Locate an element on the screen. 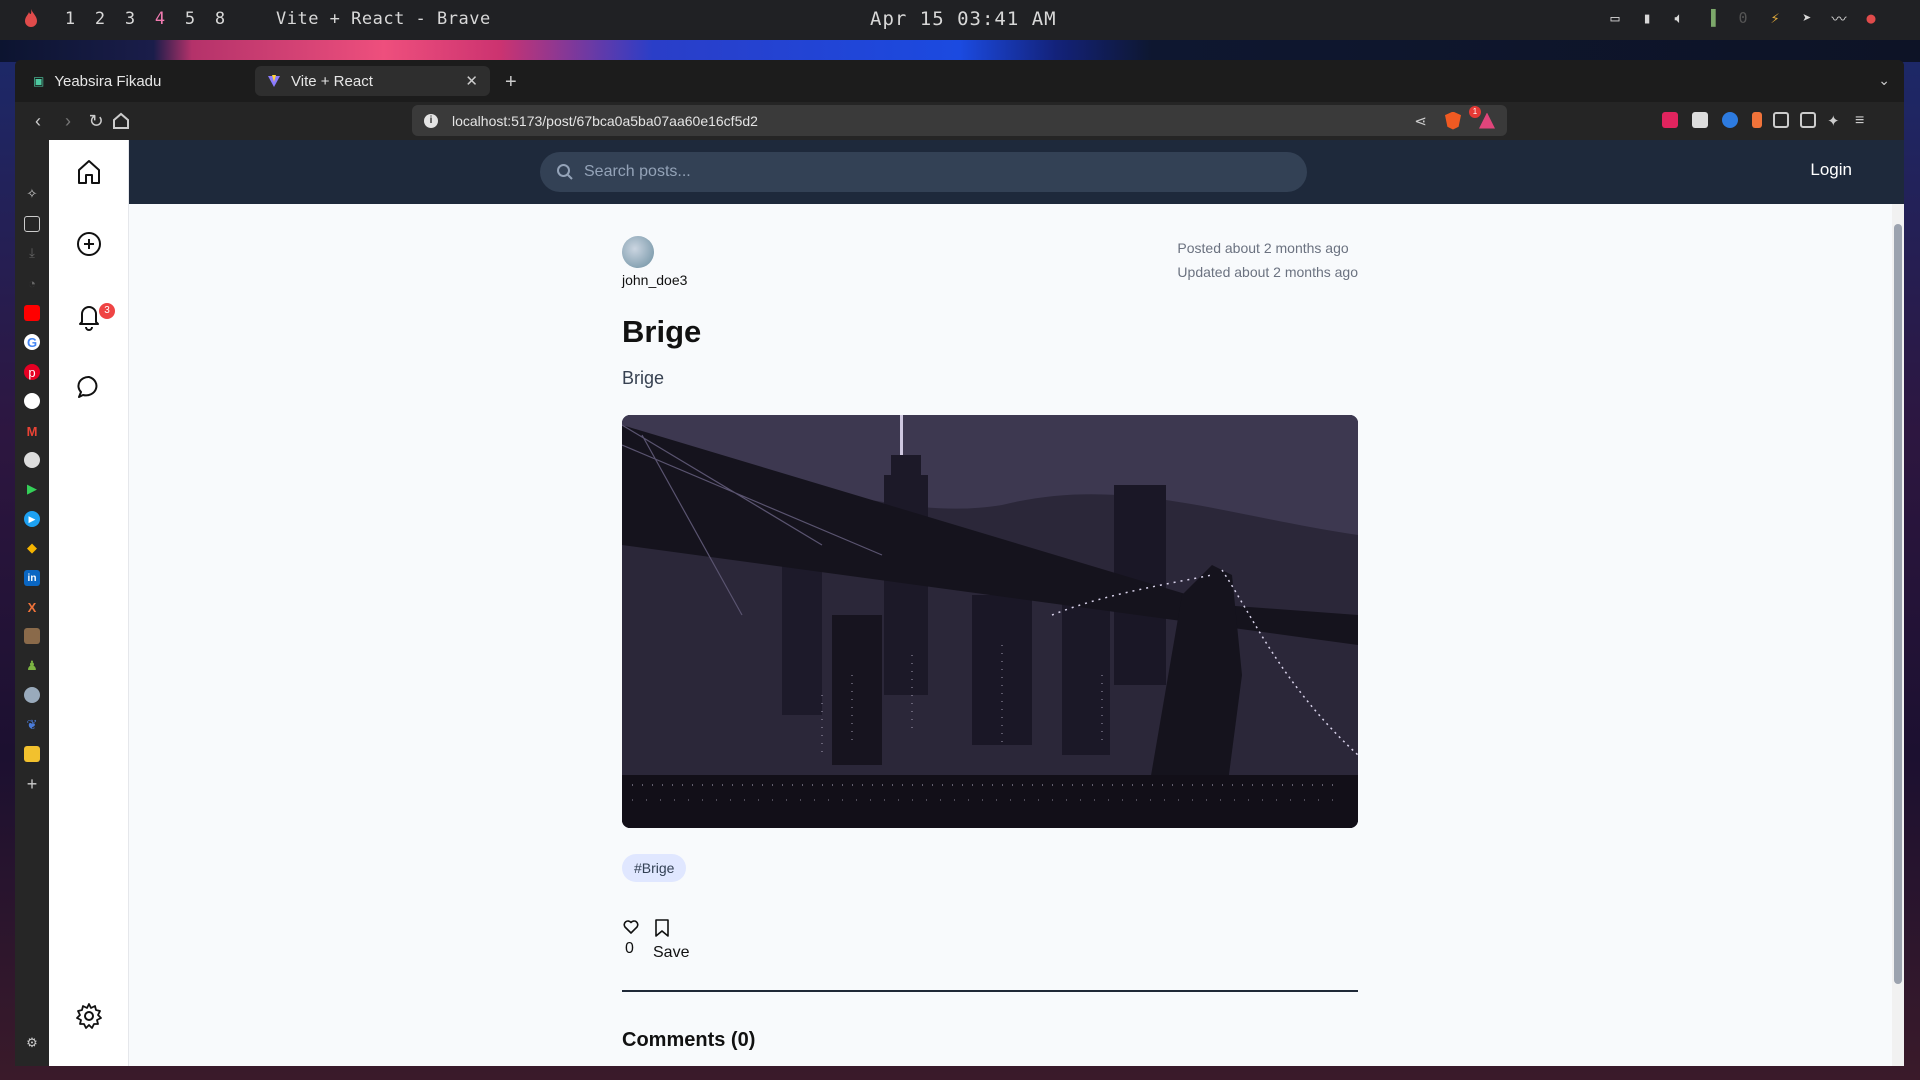  workspace-4: 4 is located at coordinates (160, 19).